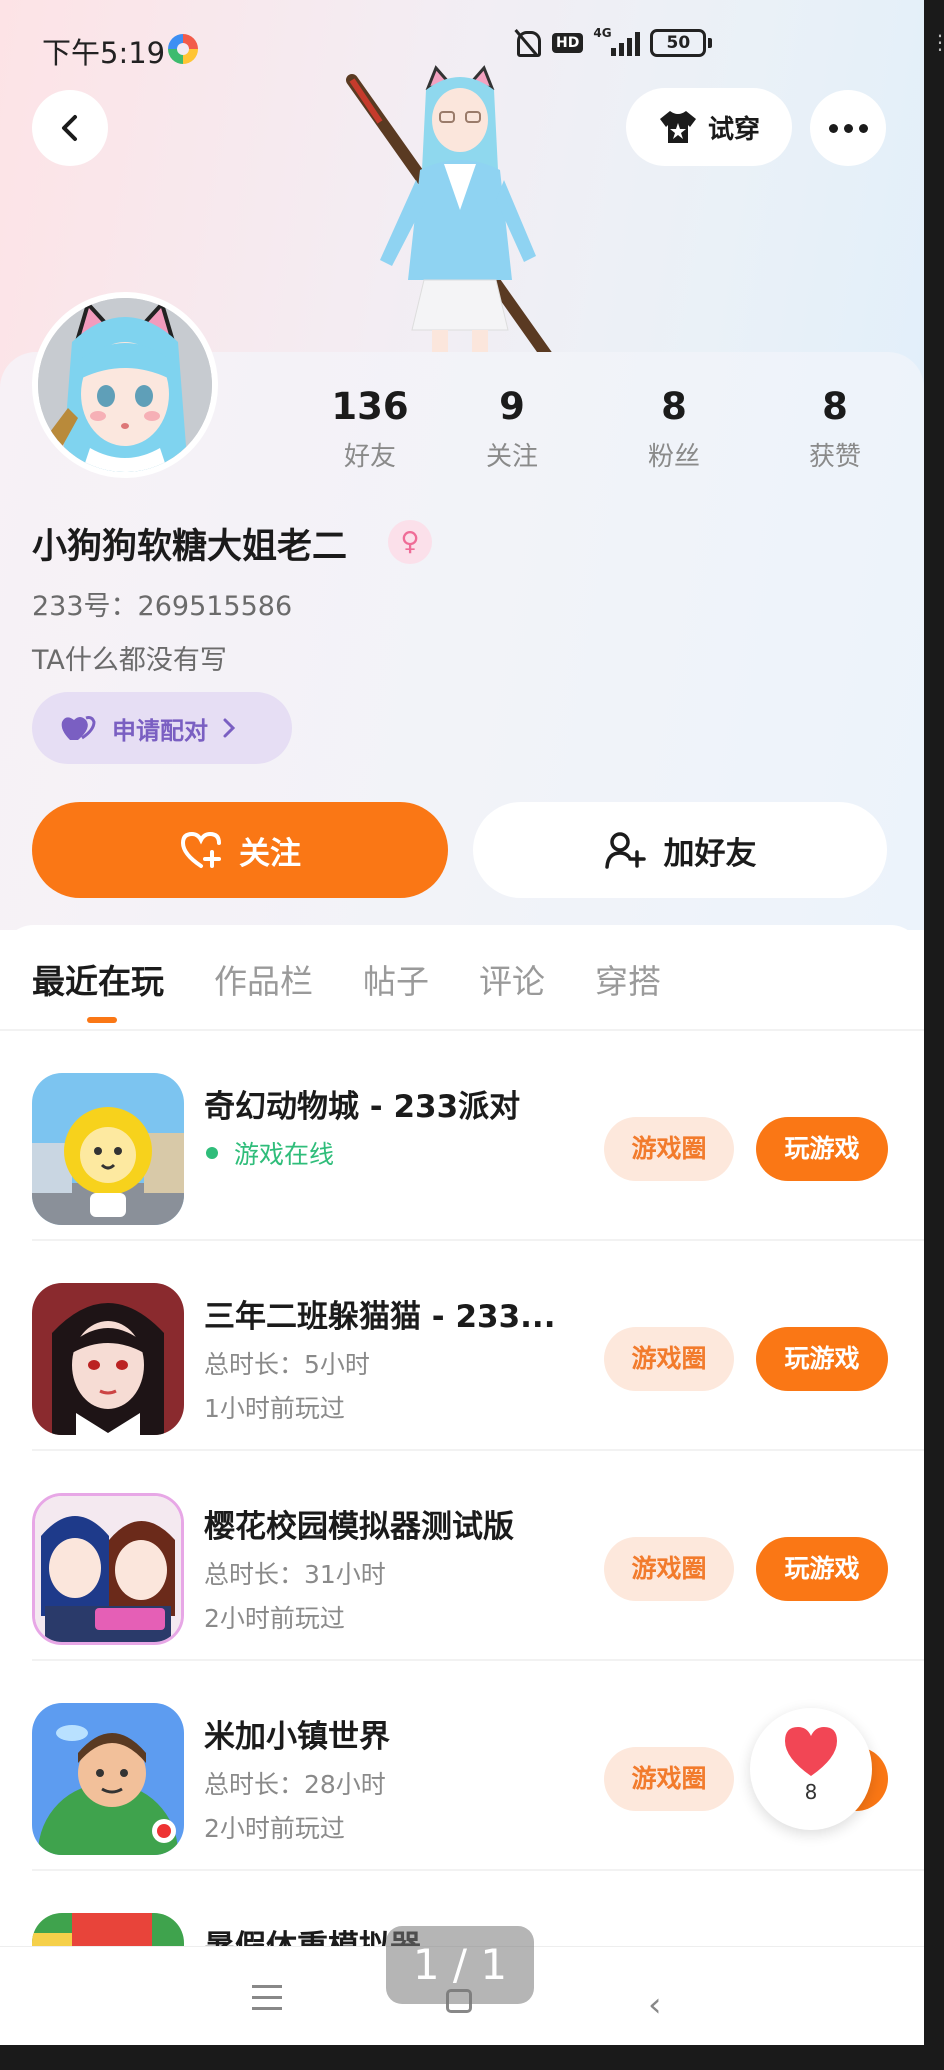 The width and height of the screenshot is (944, 2070). Describe the element at coordinates (369, 457) in the screenshot. I see `stat-friends-label: 好友` at that location.